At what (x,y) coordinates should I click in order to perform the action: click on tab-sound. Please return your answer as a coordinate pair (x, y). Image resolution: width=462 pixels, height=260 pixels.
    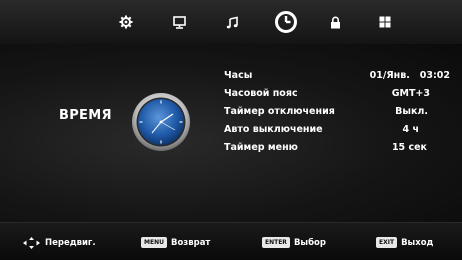
    Looking at the image, I should click on (232, 22).